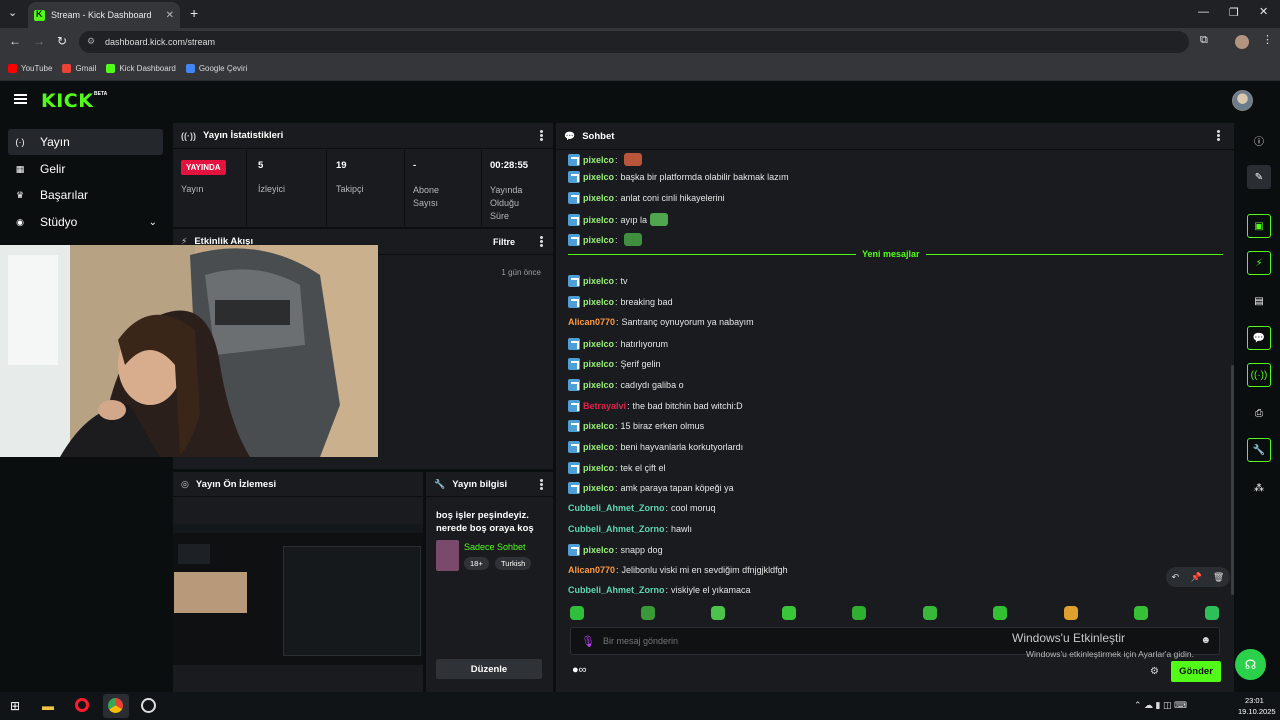  Describe the element at coordinates (1195, 577) in the screenshot. I see `pin-icon: 📌` at that location.